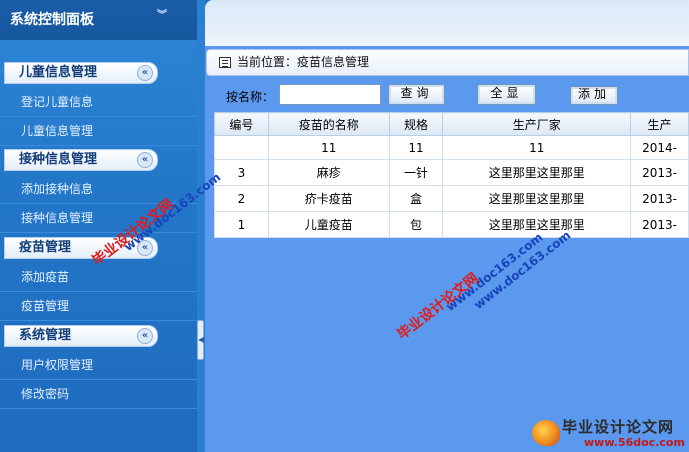 This screenshot has height=452, width=689. What do you see at coordinates (98, 306) in the screenshot?
I see `menu-item-vaccine-manage: 疫苗管理` at bounding box center [98, 306].